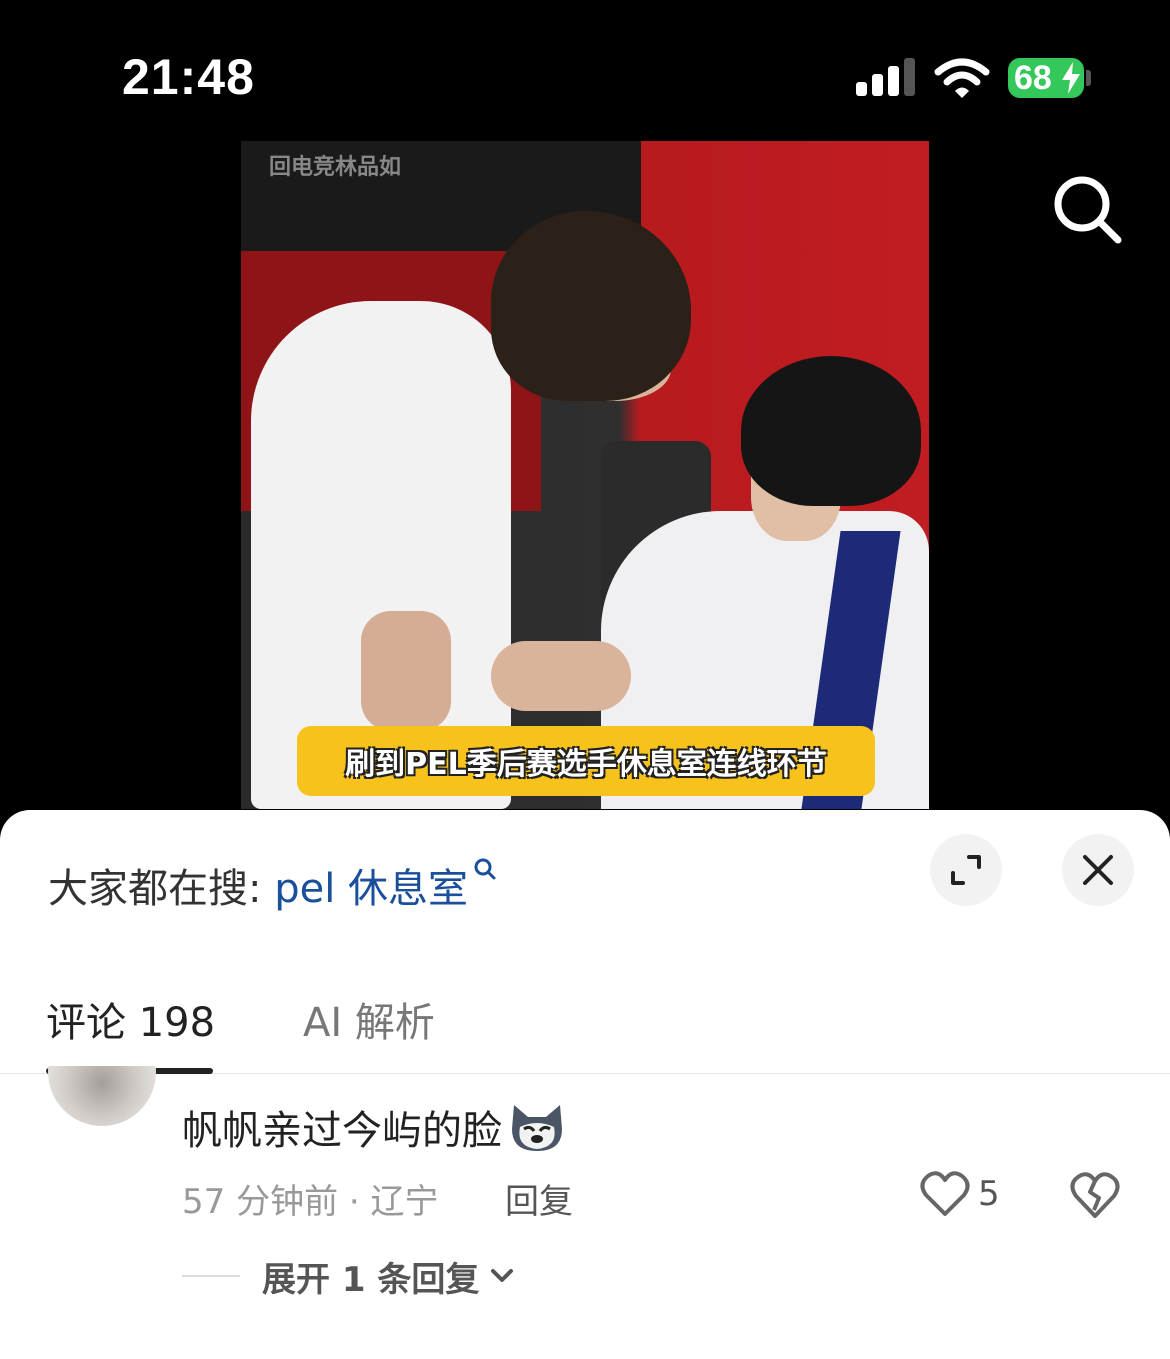 This screenshot has width=1170, height=1359. I want to click on chevron-down-icon, so click(502, 1275).